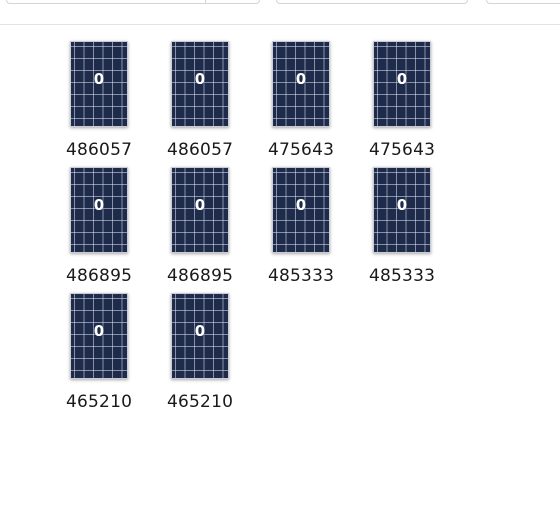 Image resolution: width=560 pixels, height=530 pixels. What do you see at coordinates (280, 12) in the screenshot?
I see `toolbar` at bounding box center [280, 12].